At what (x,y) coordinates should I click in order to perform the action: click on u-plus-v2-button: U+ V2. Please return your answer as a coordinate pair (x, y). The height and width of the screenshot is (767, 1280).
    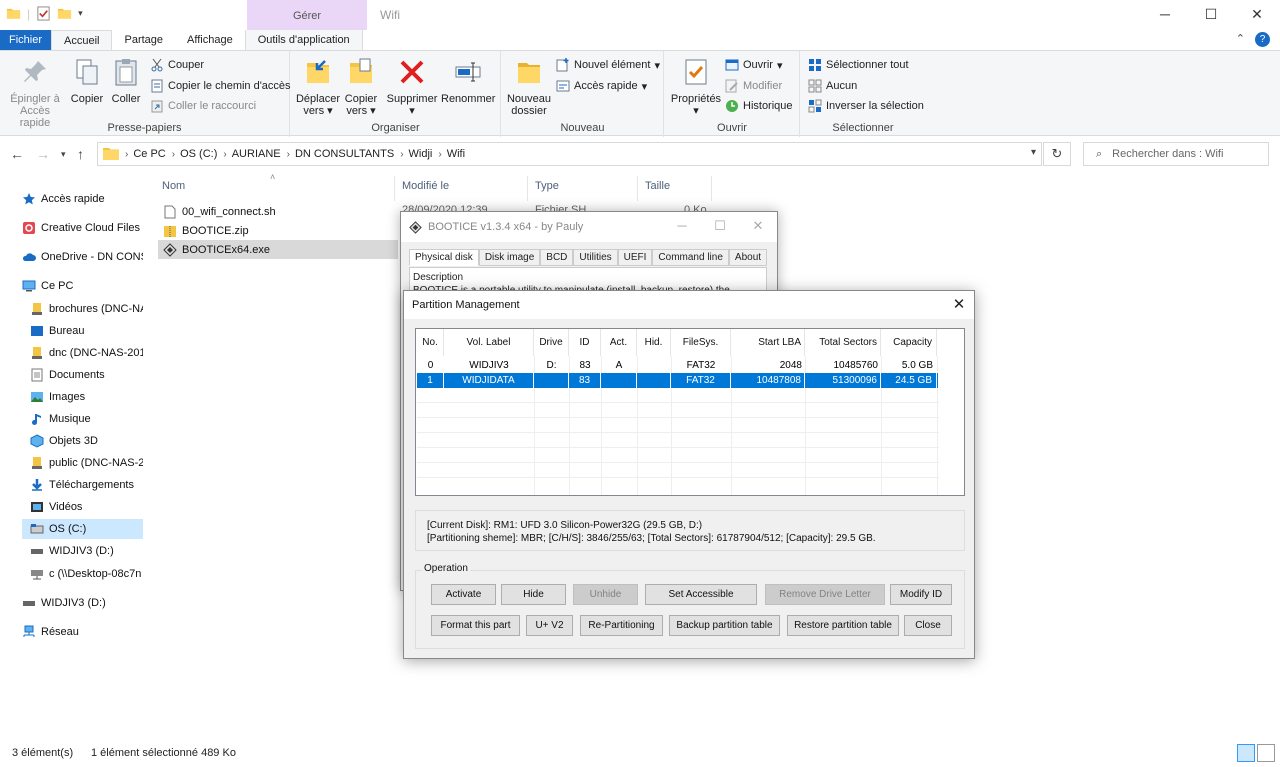
    Looking at the image, I should click on (549, 625).